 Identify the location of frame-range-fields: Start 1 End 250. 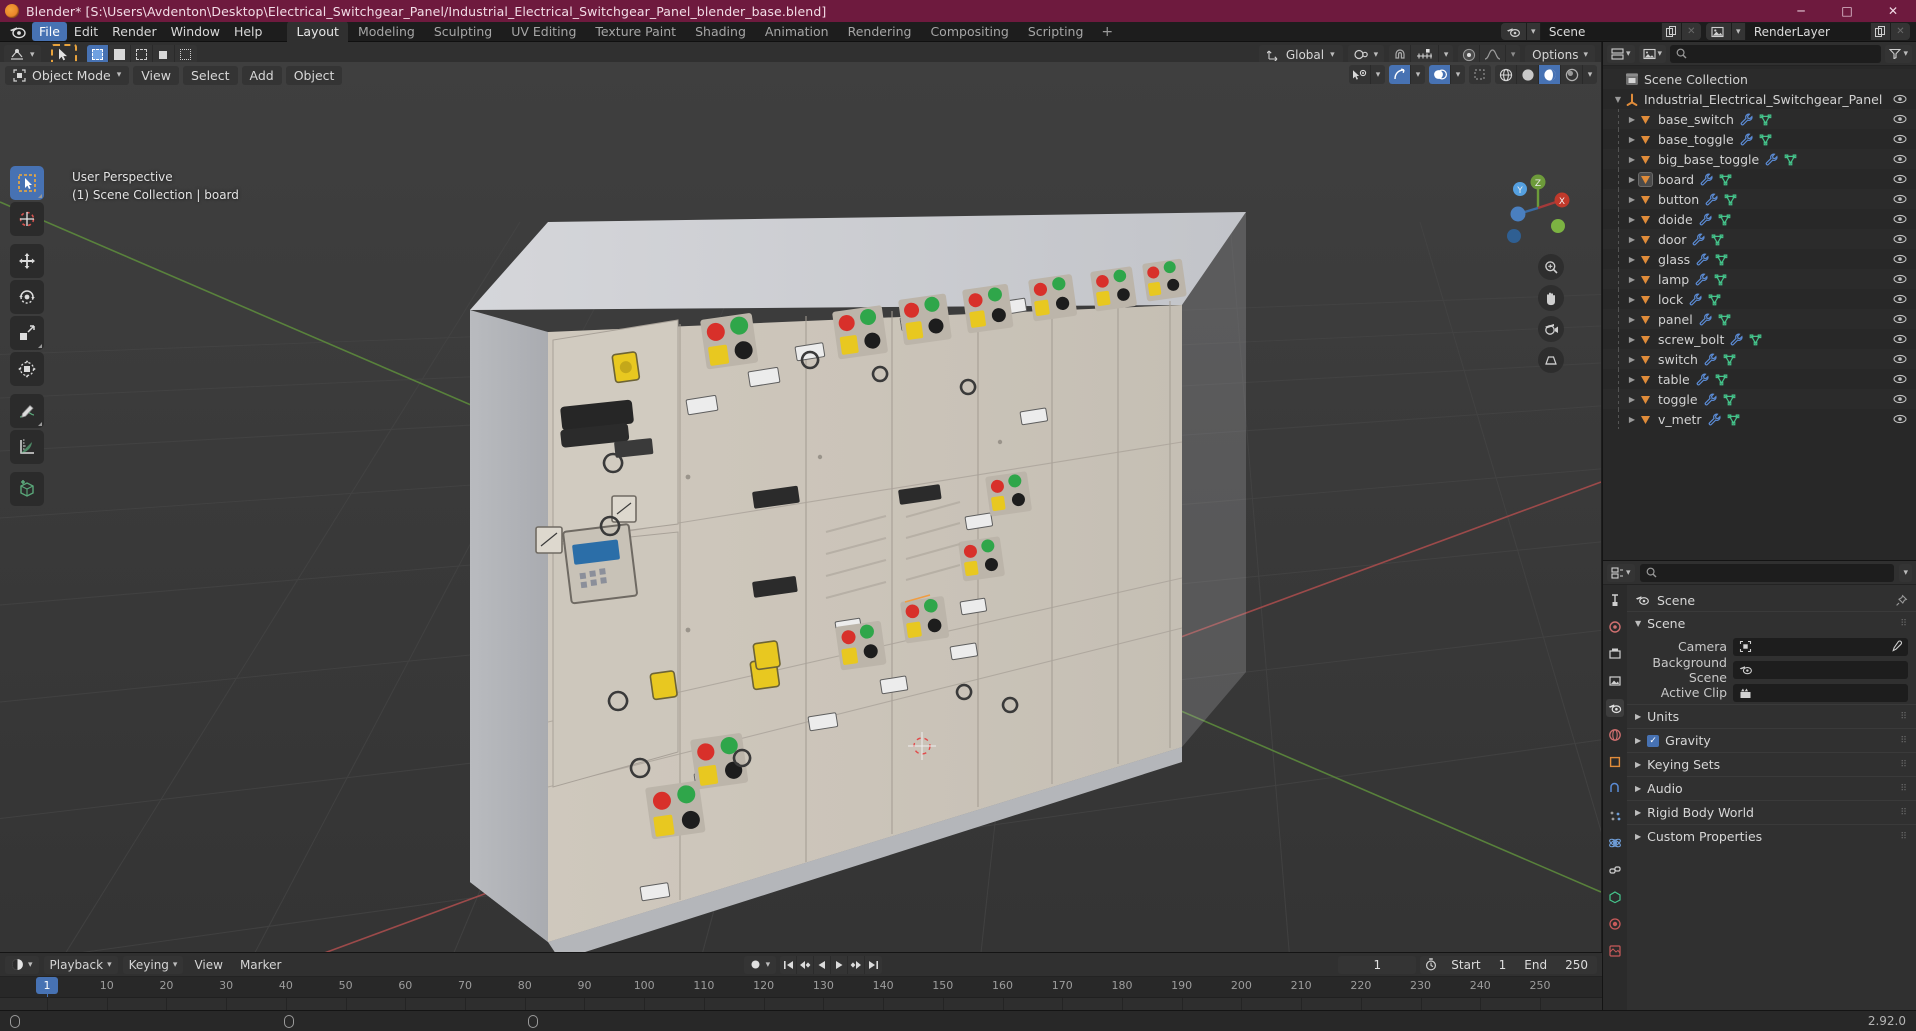
(1508, 964).